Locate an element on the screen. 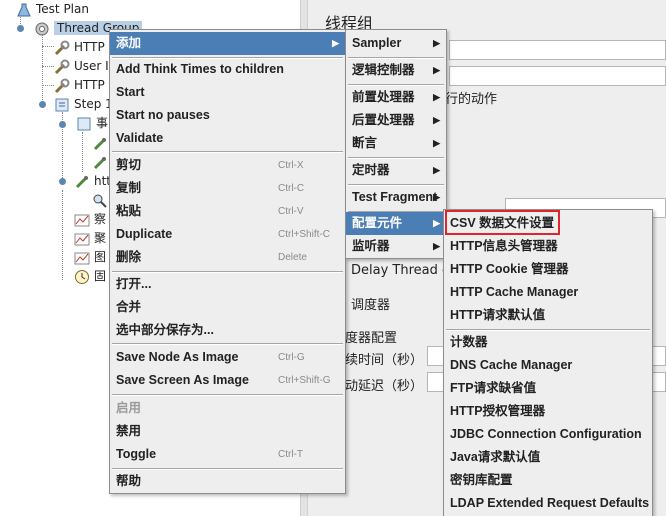 Image resolution: width=666 pixels, height=516 pixels. menu-item-cut: 剪切 Ctrl-X is located at coordinates (227, 165).